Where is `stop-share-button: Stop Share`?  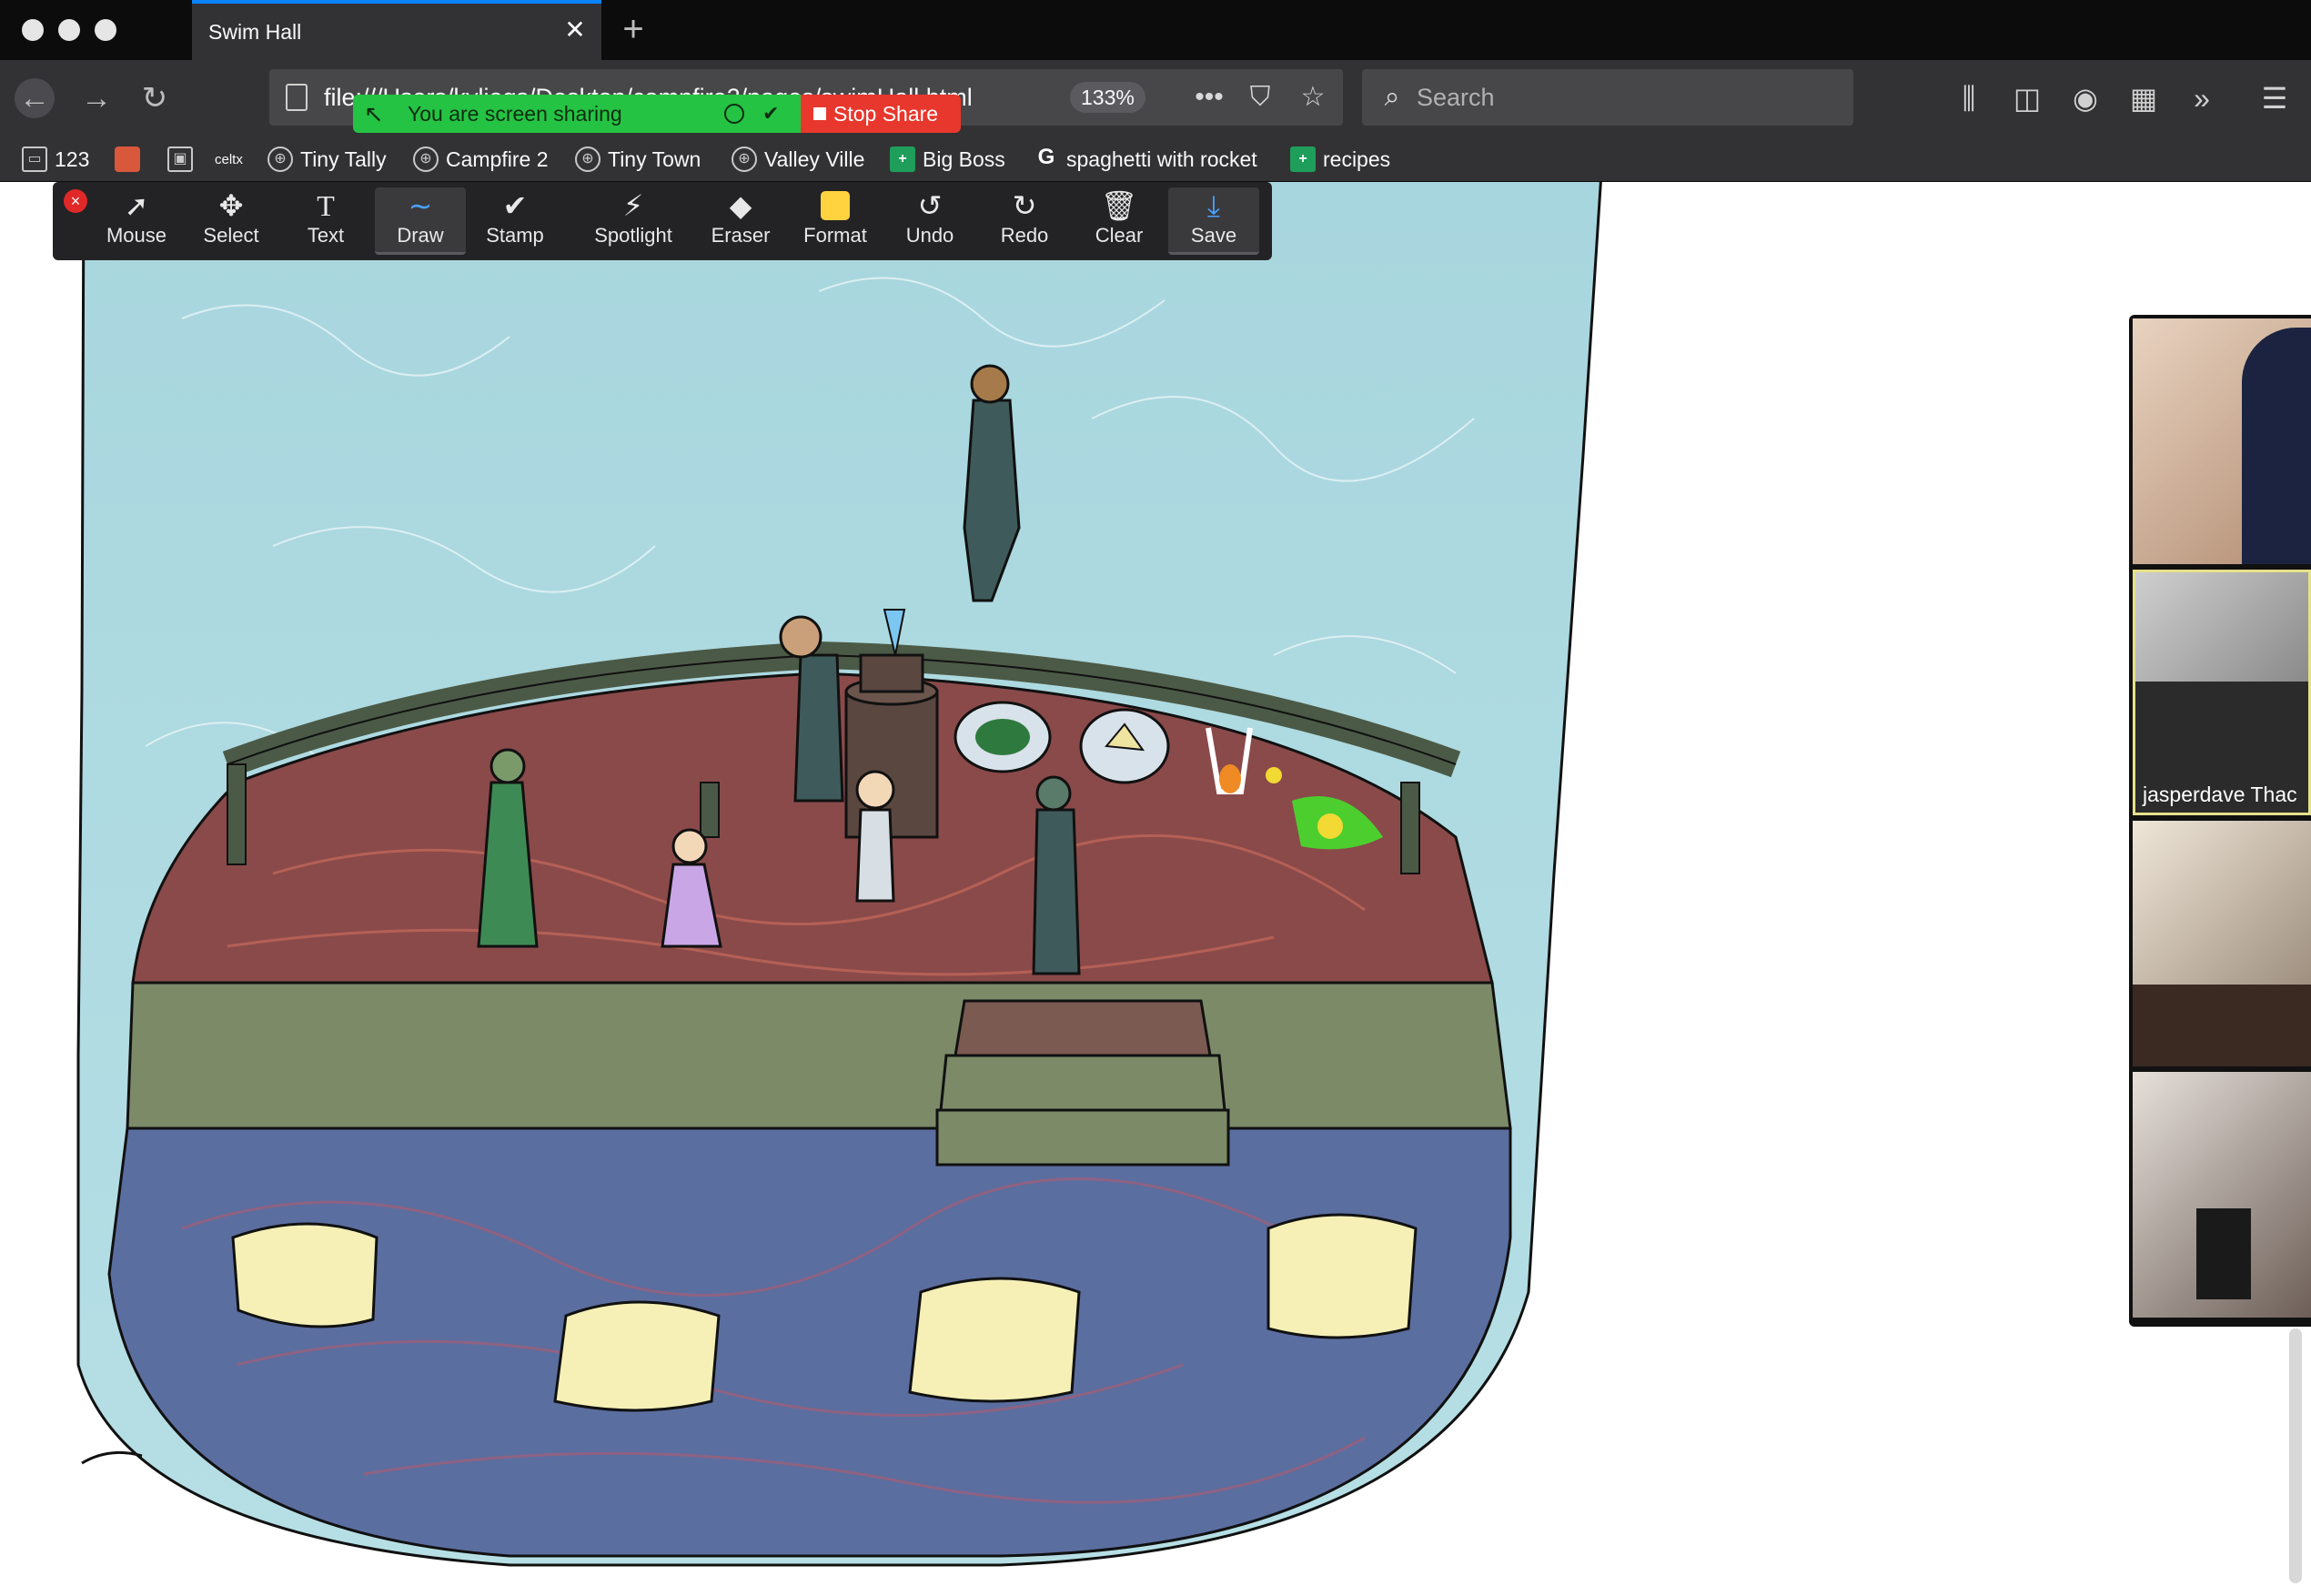
stop-share-button: Stop Share is located at coordinates (881, 114).